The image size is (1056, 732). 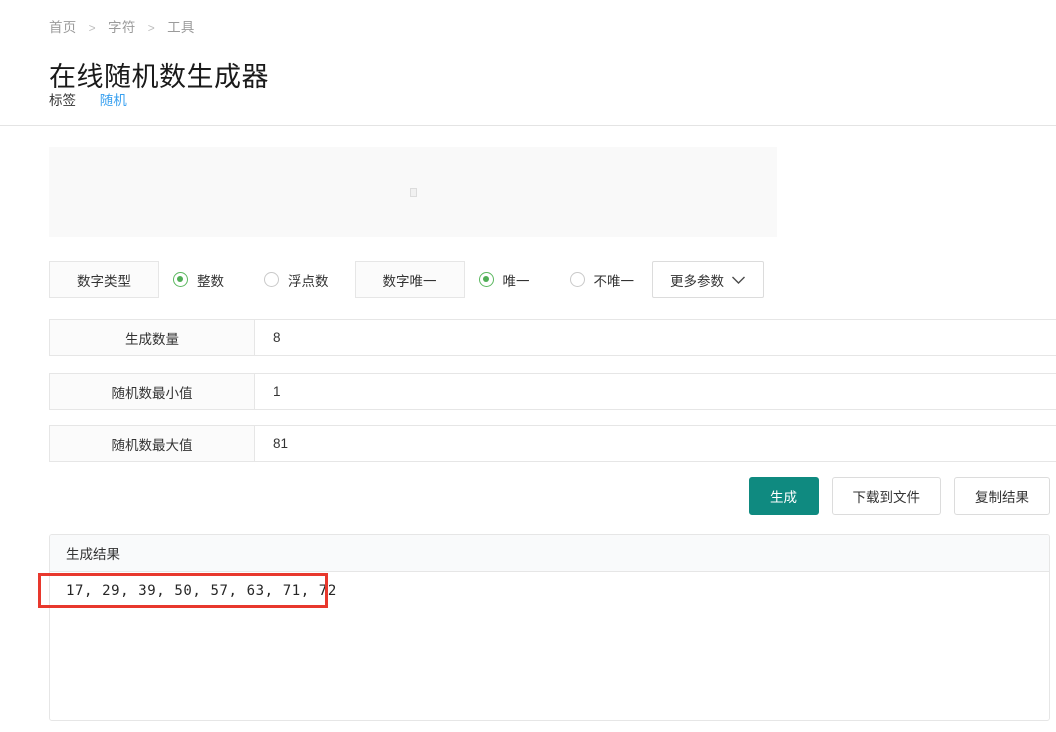 I want to click on radio-integer: 整数, so click(x=198, y=279).